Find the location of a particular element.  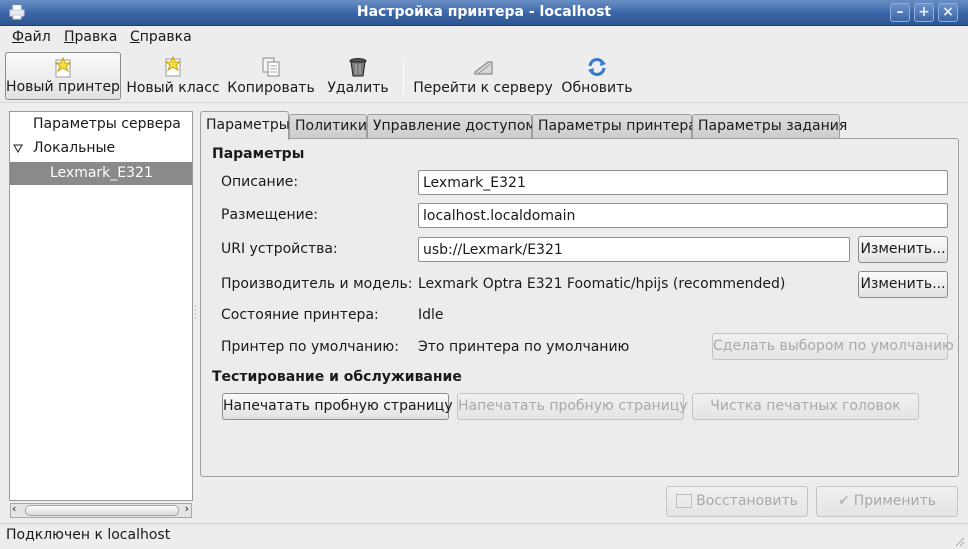

make-model-label: Производитель и модель: is located at coordinates (317, 284).